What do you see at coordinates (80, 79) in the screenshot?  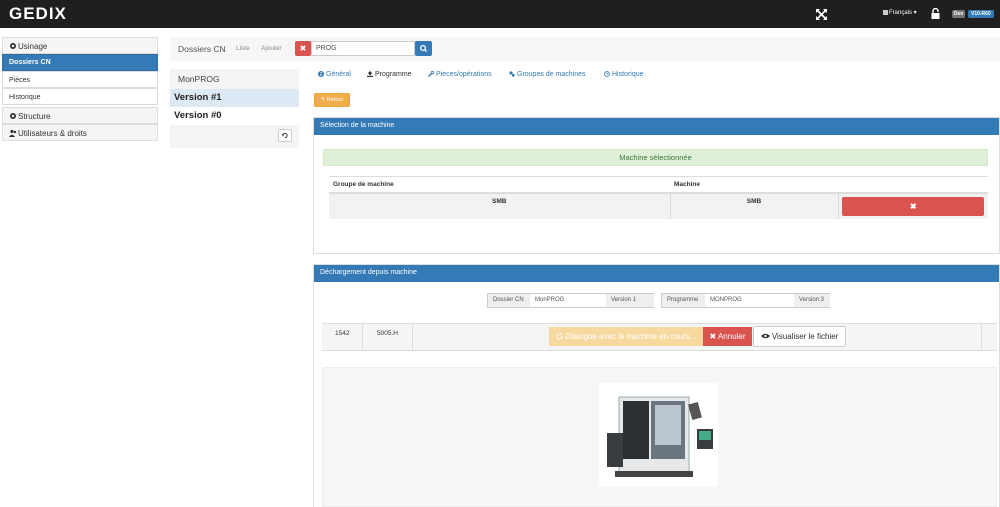 I see `sidebar-item-pieces: Pièces` at bounding box center [80, 79].